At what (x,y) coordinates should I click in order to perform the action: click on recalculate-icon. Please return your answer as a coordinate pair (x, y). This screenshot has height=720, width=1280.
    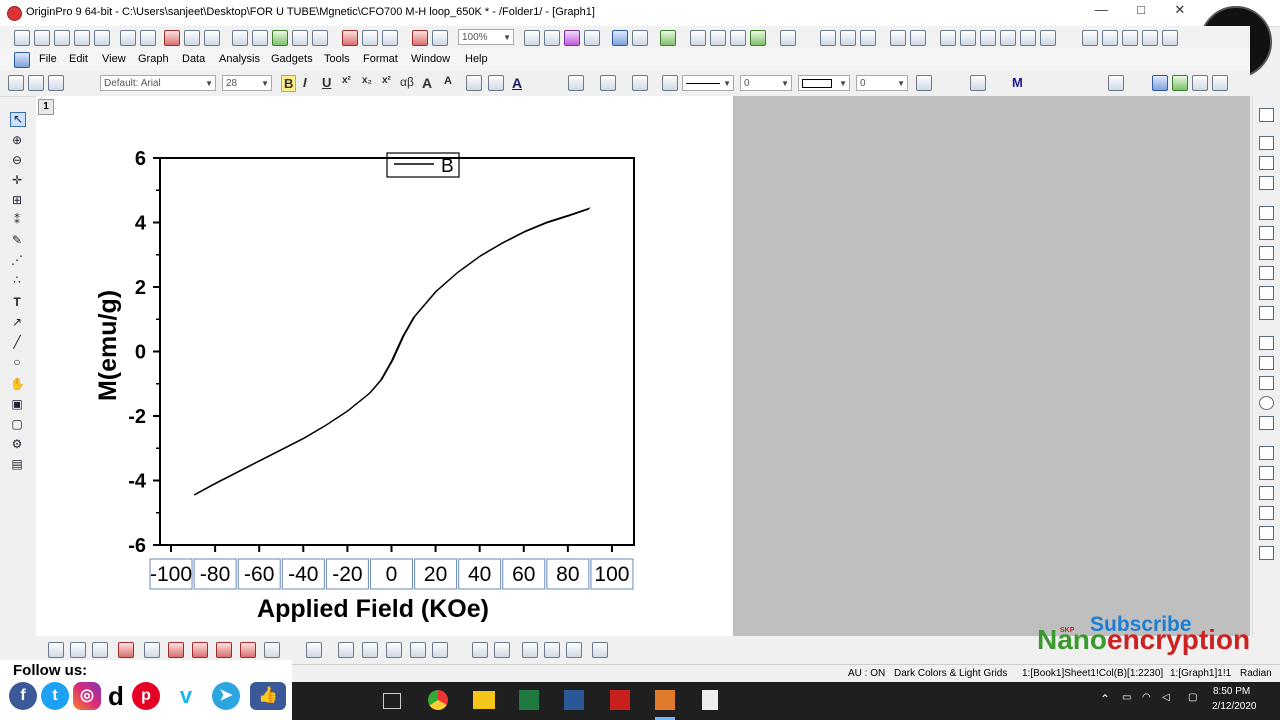
    Looking at the image, I should click on (420, 38).